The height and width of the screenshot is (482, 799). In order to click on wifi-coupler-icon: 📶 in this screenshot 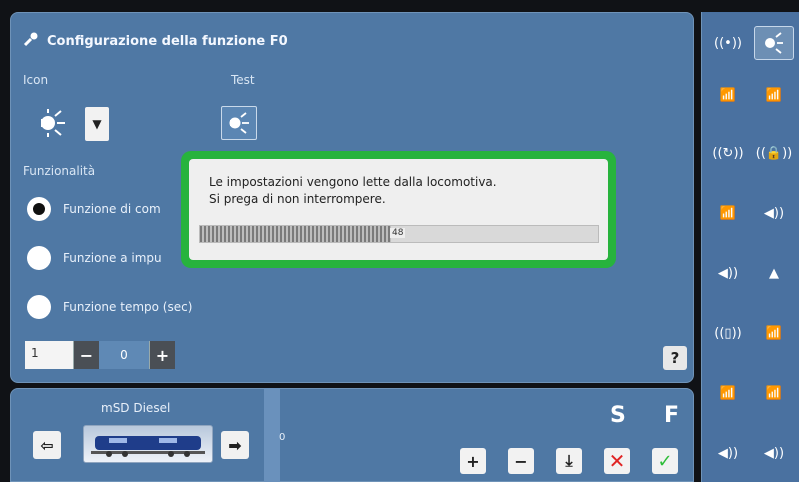, I will do `click(774, 95)`.